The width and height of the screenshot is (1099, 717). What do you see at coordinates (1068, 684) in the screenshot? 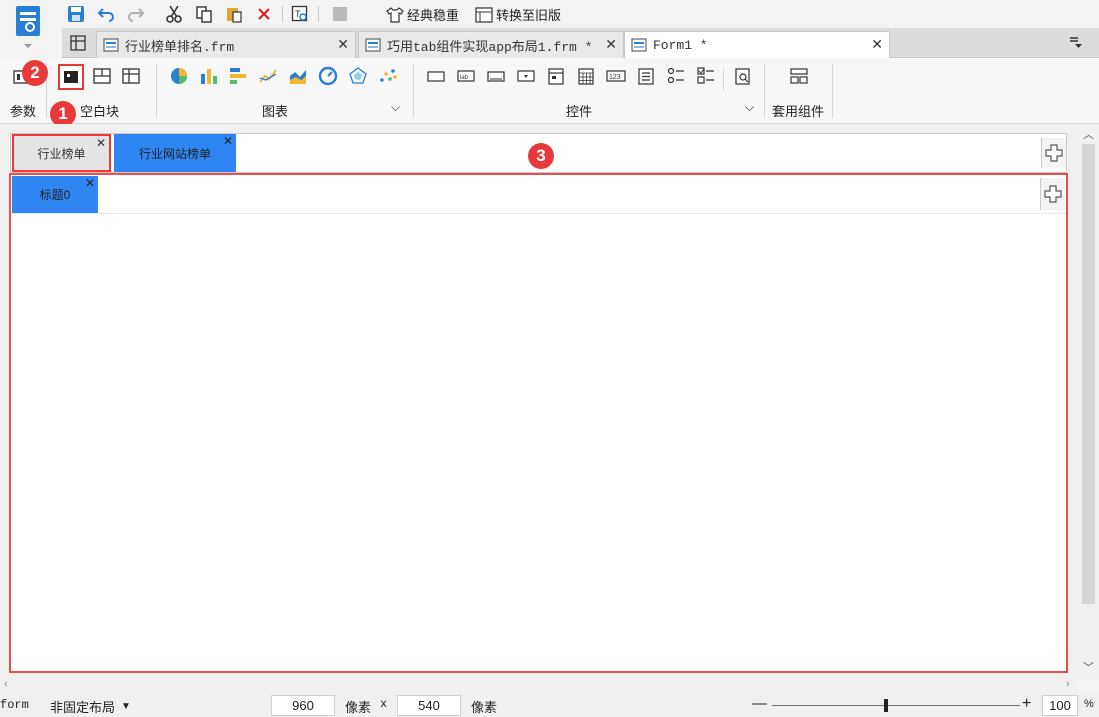
I see `scroll-right-icon: ›` at bounding box center [1068, 684].